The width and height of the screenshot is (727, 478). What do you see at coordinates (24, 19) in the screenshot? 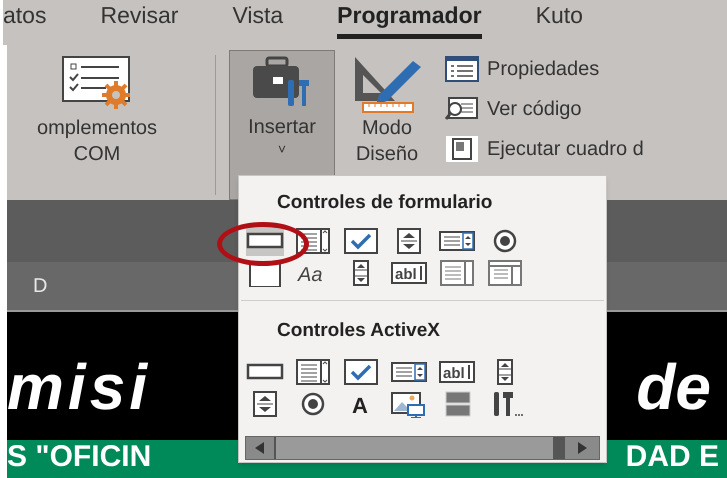
I see `ribbon-tab: atos` at bounding box center [24, 19].